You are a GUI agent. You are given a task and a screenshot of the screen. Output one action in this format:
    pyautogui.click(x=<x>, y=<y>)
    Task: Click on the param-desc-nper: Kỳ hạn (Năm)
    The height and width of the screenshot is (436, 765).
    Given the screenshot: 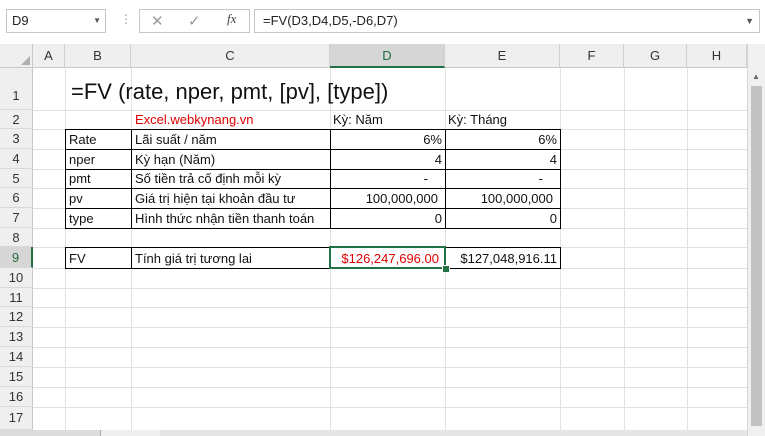 What is the action you would take?
    pyautogui.click(x=175, y=159)
    